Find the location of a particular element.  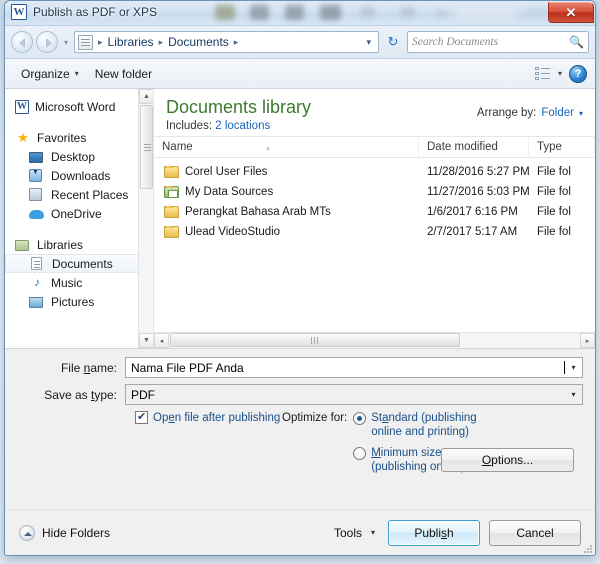

scroll-up-icon: ▲ is located at coordinates (146, 96).